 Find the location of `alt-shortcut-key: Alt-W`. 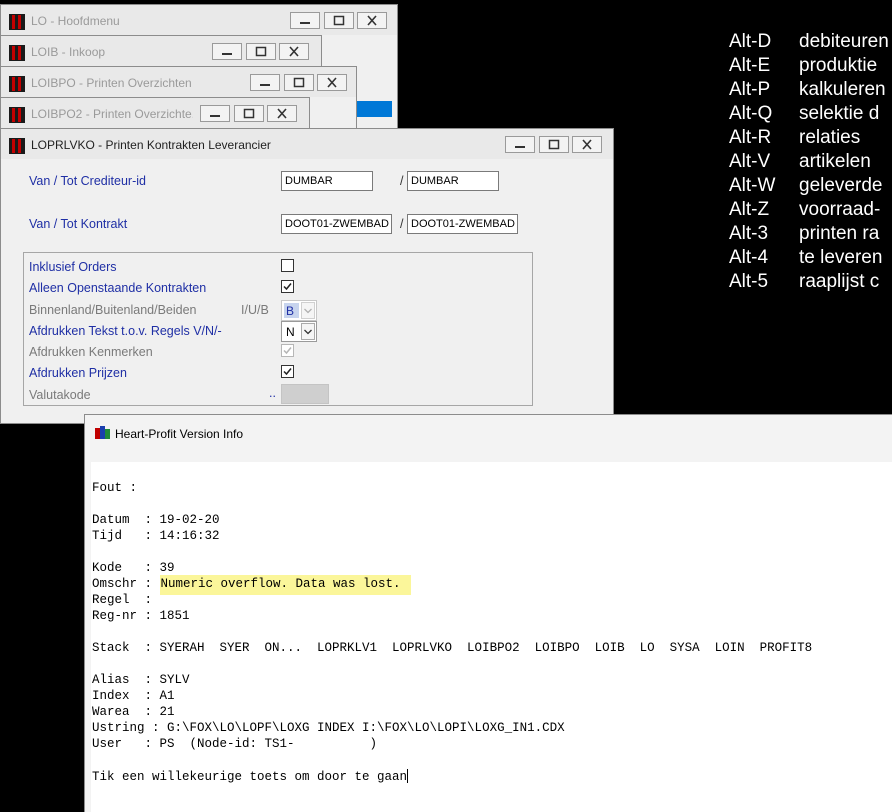

alt-shortcut-key: Alt-W is located at coordinates (752, 185).